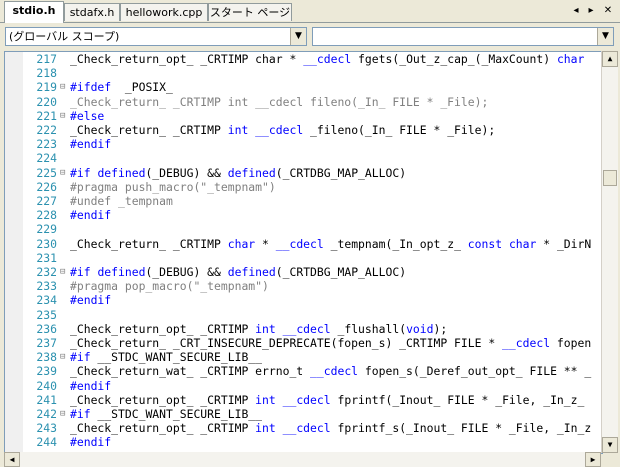  I want to click on line-number: 243, so click(46, 428).